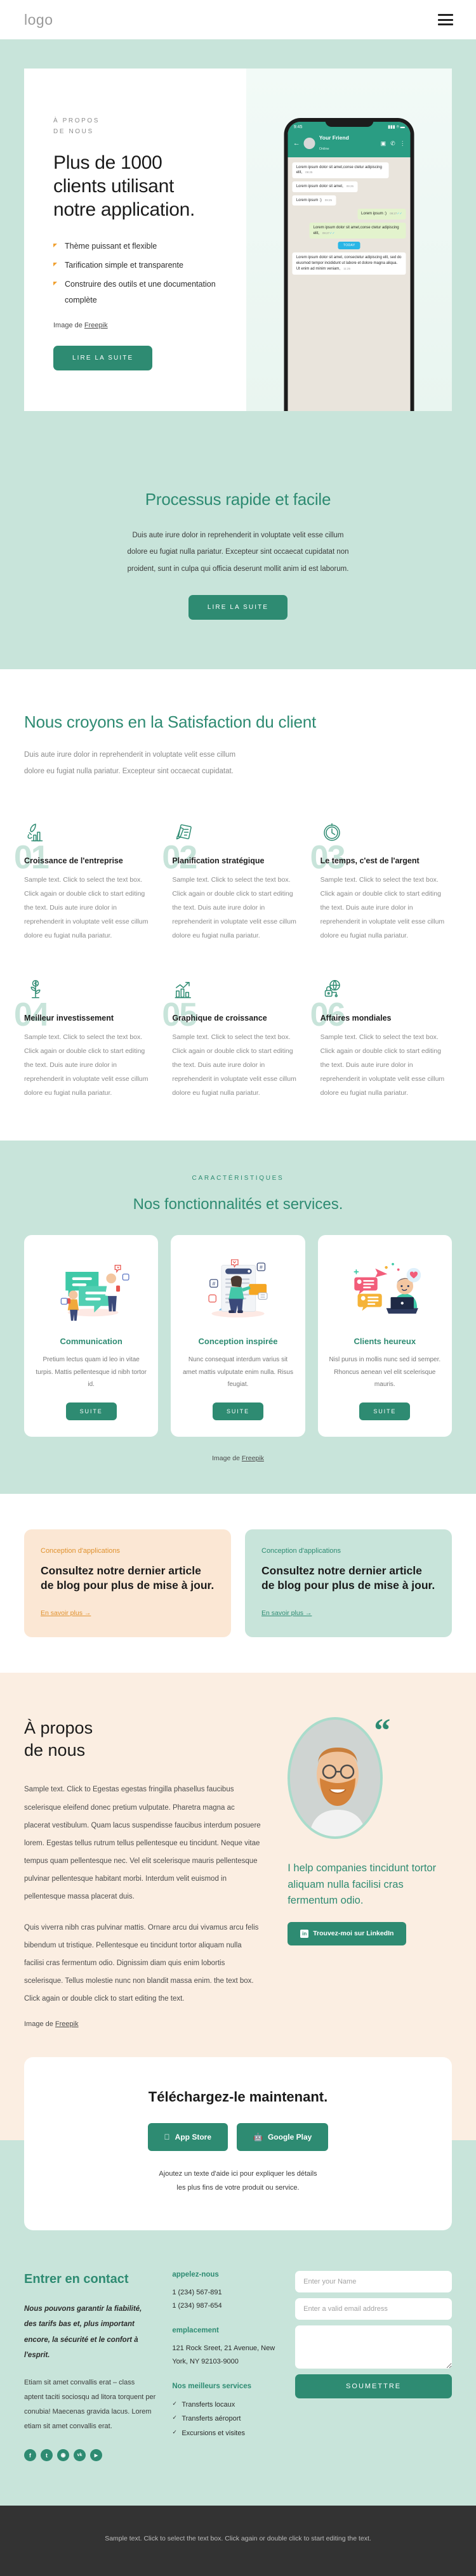 The image size is (476, 2576). I want to click on services-kicker: CARACTÉRISTIQUES, so click(238, 1178).